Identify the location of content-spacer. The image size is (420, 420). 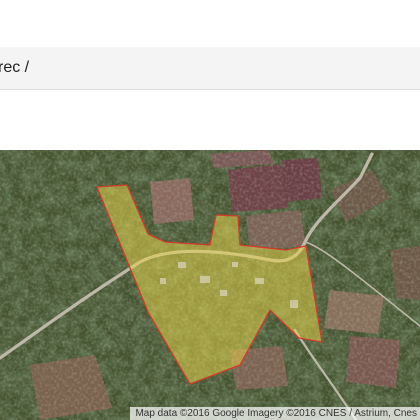
(210, 120).